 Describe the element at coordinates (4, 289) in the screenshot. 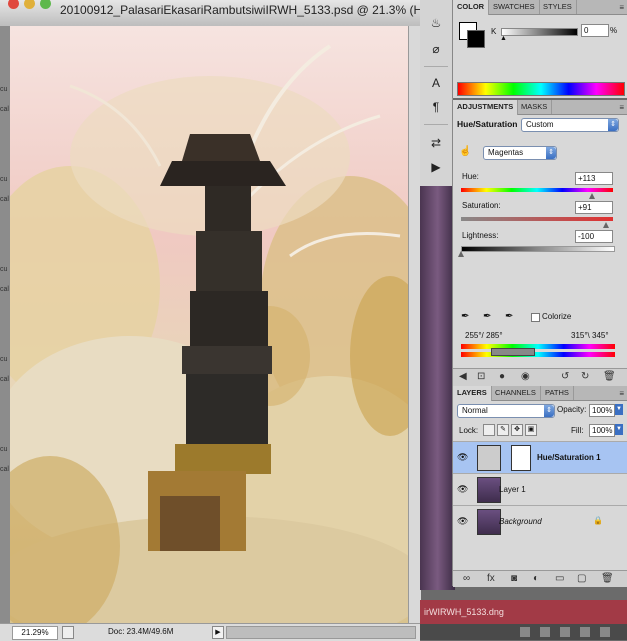

I see `edge-text: cal` at that location.